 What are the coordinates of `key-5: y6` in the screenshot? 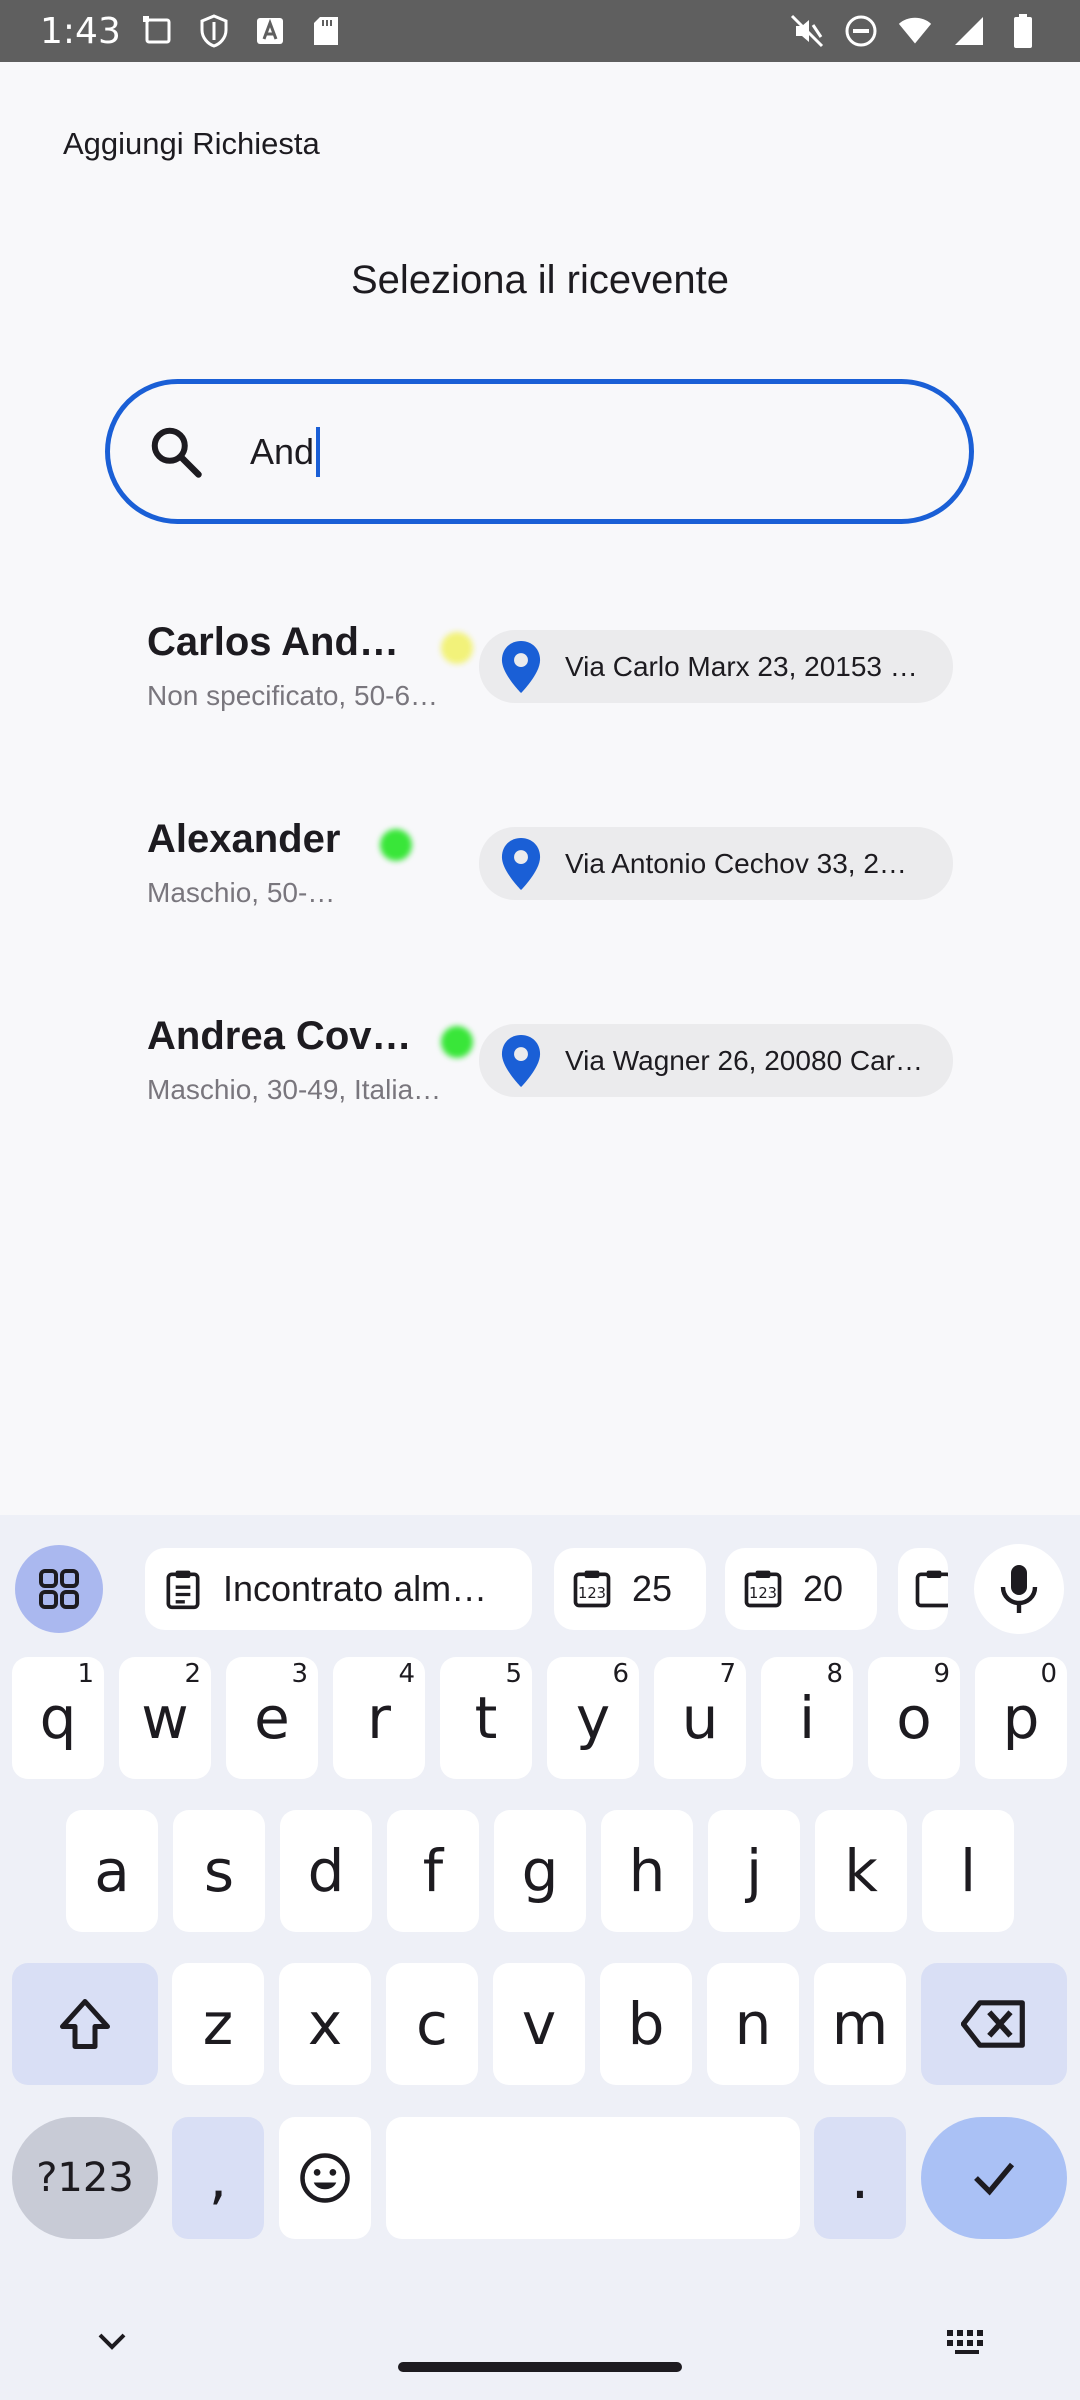 It's located at (593, 1718).